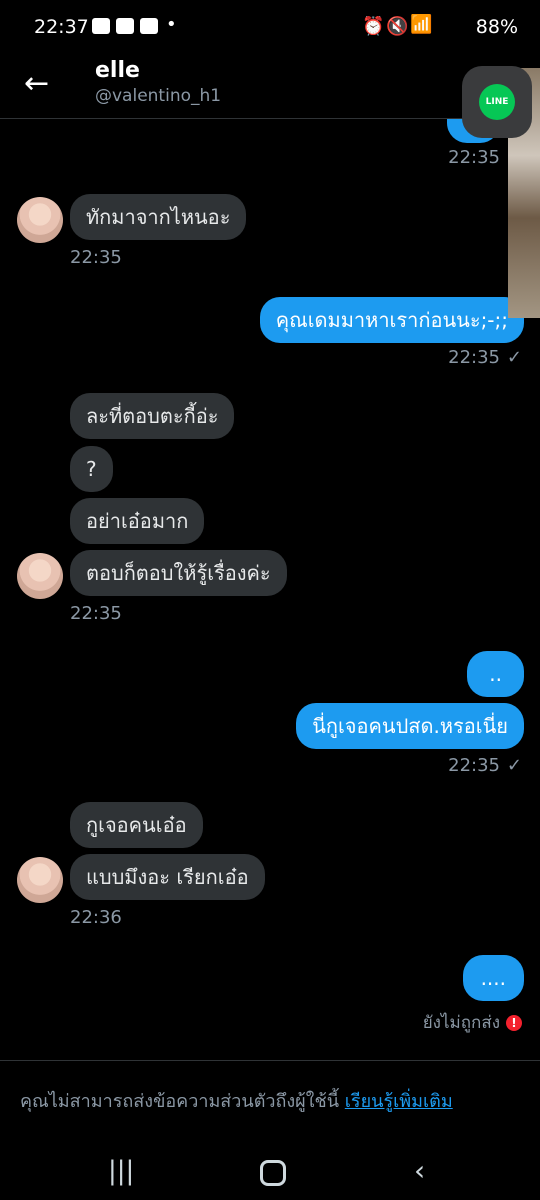 This screenshot has height=1200, width=540. Describe the element at coordinates (399, 1101) in the screenshot. I see `learn-more-link: เรียนรู้เพิ่มเติม` at that location.